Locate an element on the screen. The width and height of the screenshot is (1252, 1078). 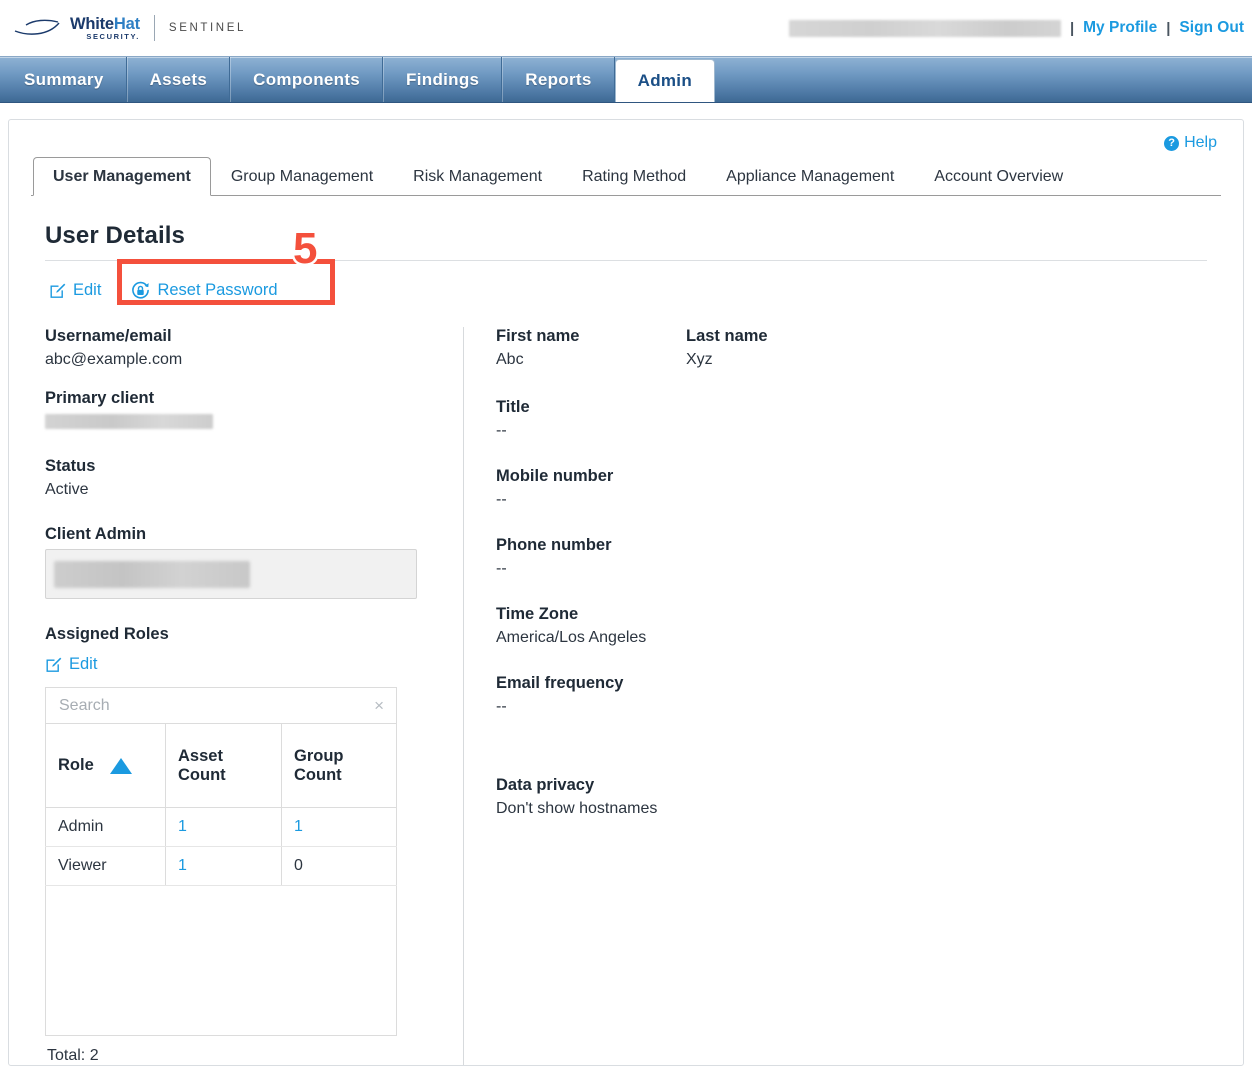
brand-product-name: SENTINEL is located at coordinates (207, 28).